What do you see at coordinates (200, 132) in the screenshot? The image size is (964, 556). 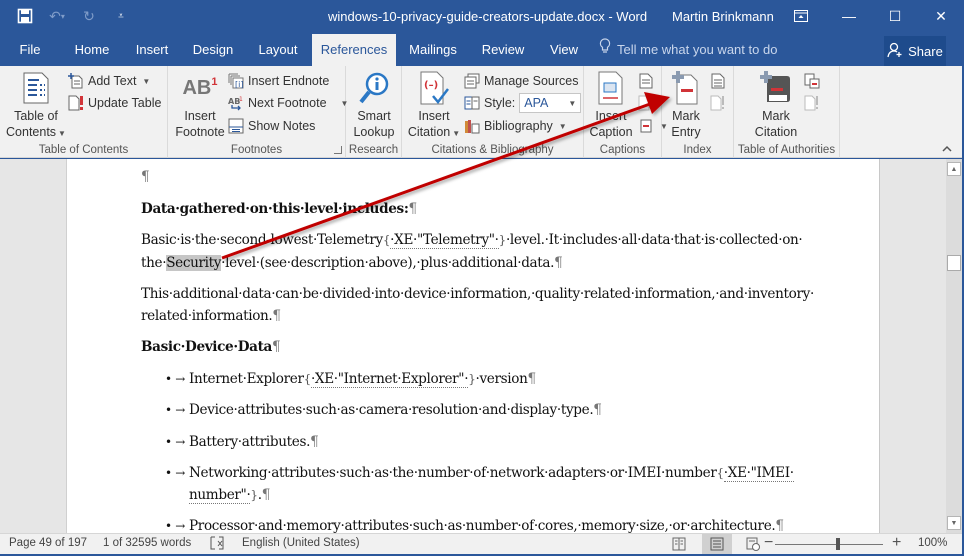 I see `insert-footnote-label-2: Footnote` at bounding box center [200, 132].